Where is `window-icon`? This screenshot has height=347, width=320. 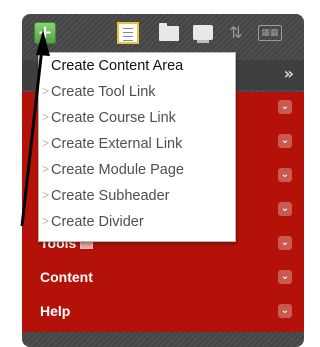 window-icon is located at coordinates (203, 34).